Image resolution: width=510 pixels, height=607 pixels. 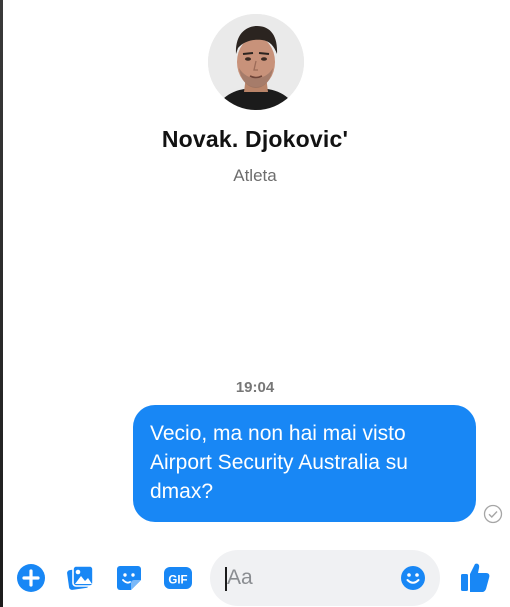 I want to click on message-input, so click(x=302, y=578).